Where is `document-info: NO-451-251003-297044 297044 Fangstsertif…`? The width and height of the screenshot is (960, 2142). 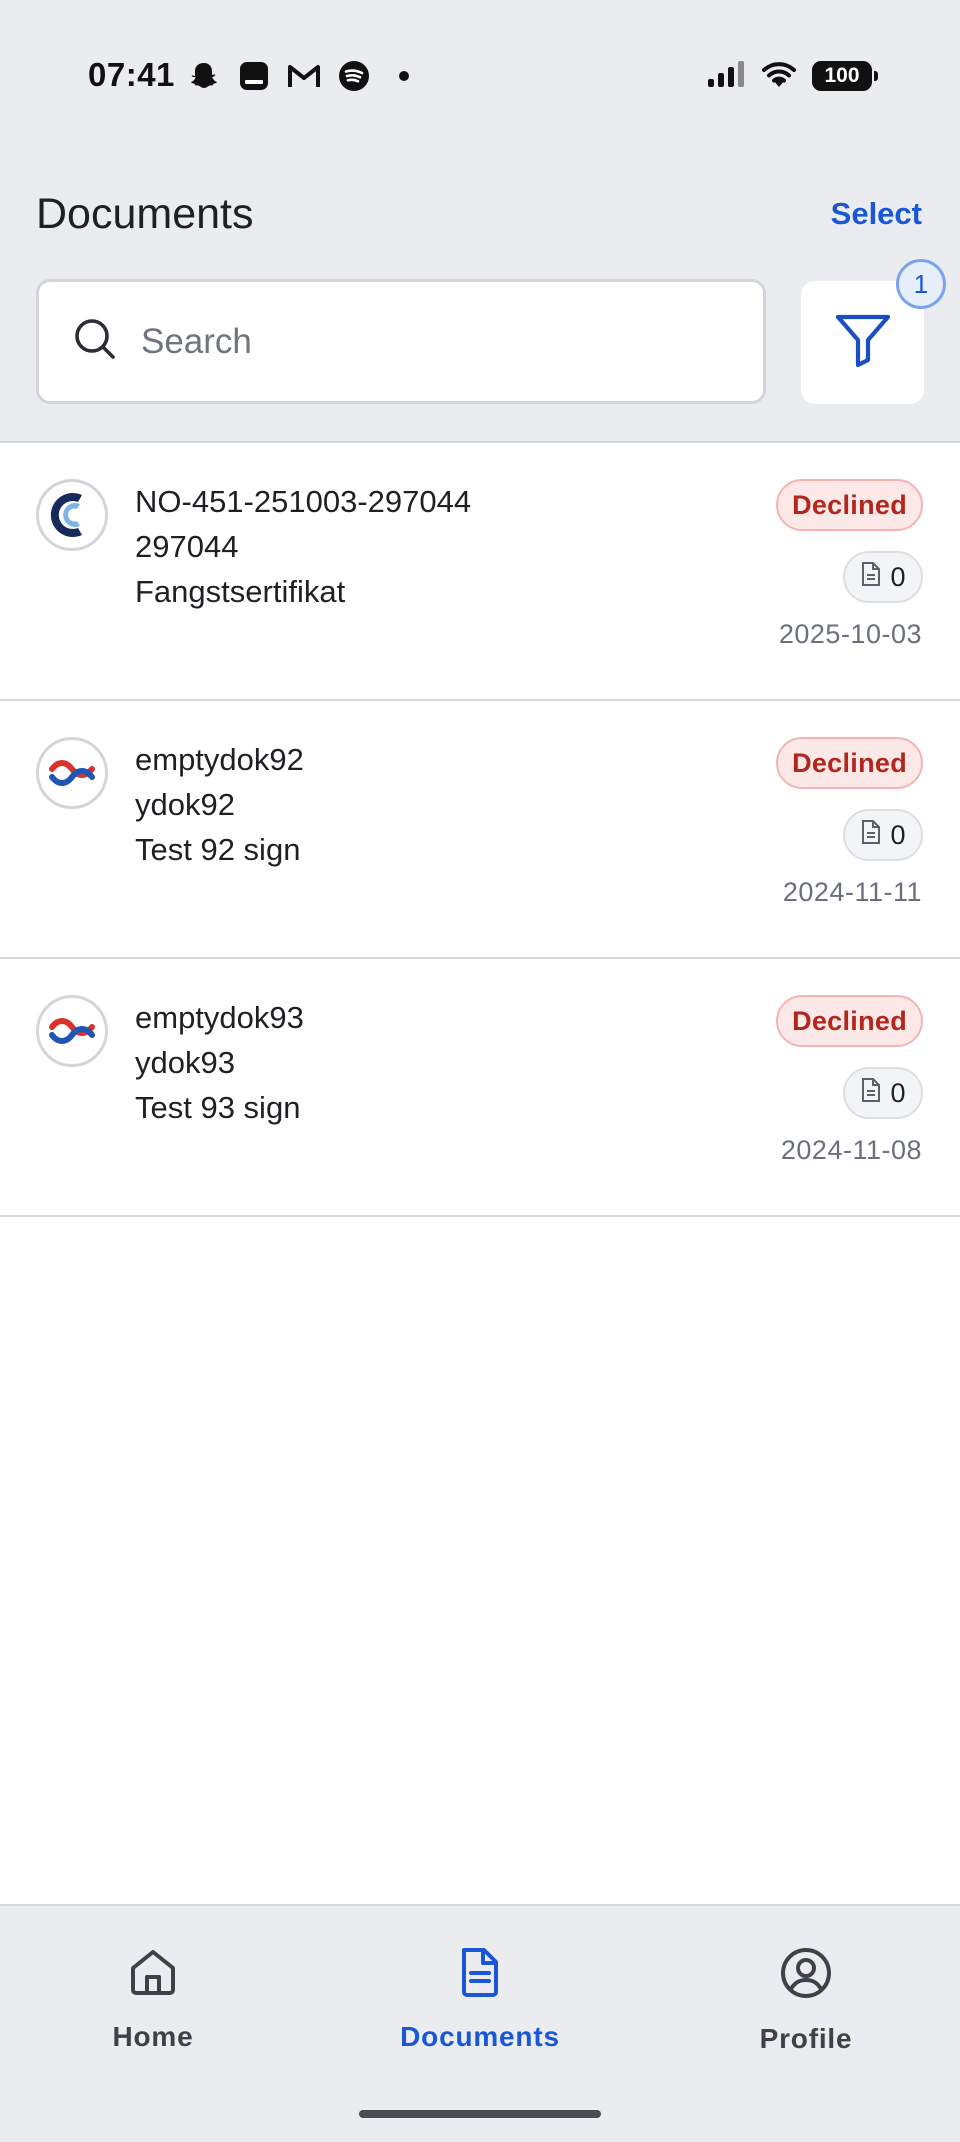
document-info: NO-451-251003-297044 297044 Fangstsertif… is located at coordinates (303, 546).